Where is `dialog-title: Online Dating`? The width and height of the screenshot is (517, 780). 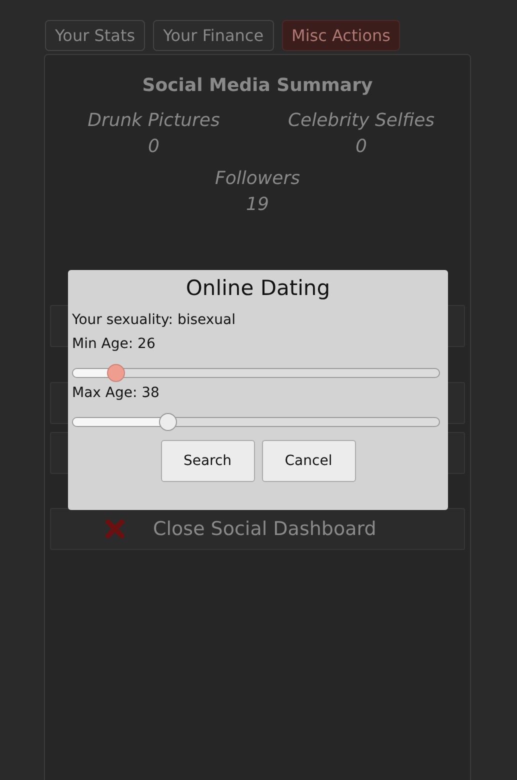
dialog-title: Online Dating is located at coordinates (258, 288).